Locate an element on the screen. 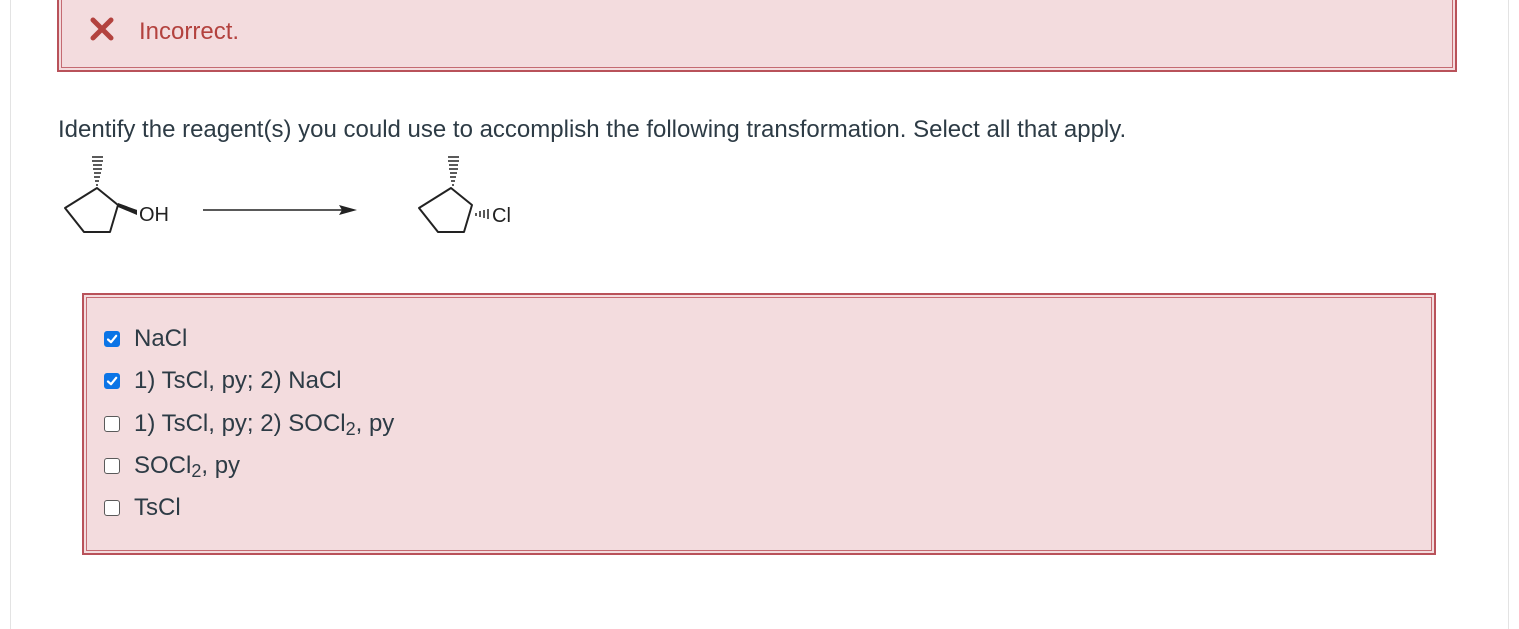 The width and height of the screenshot is (1519, 629). reaction-scheme: OH Cl is located at coordinates (295, 200).